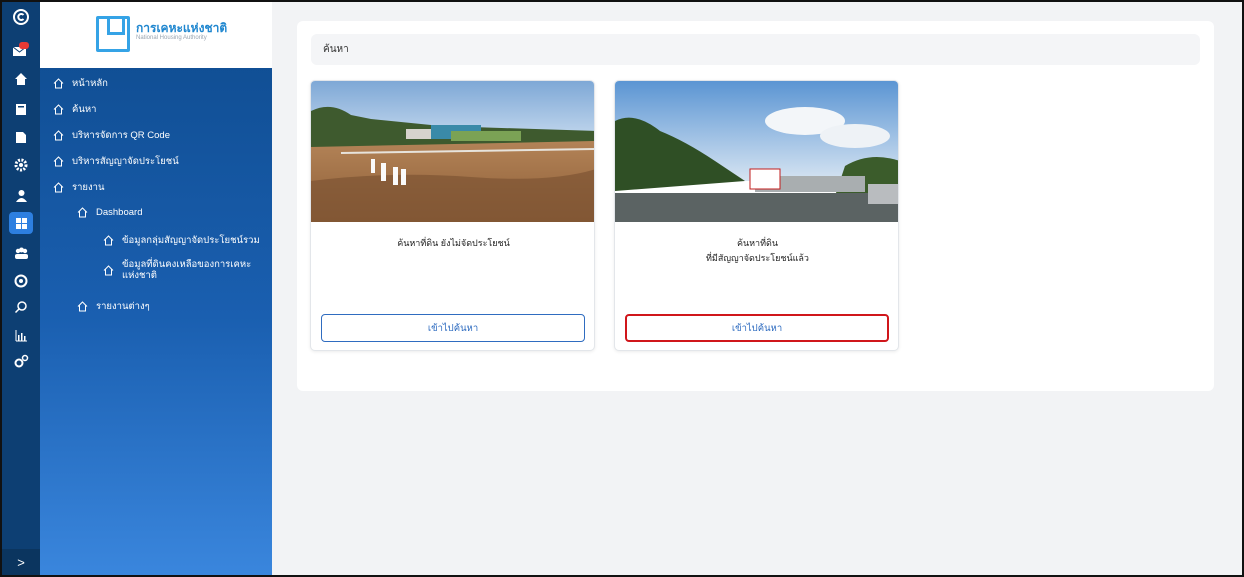 The height and width of the screenshot is (577, 1244). What do you see at coordinates (21, 253) in the screenshot?
I see `users-group-icon` at bounding box center [21, 253].